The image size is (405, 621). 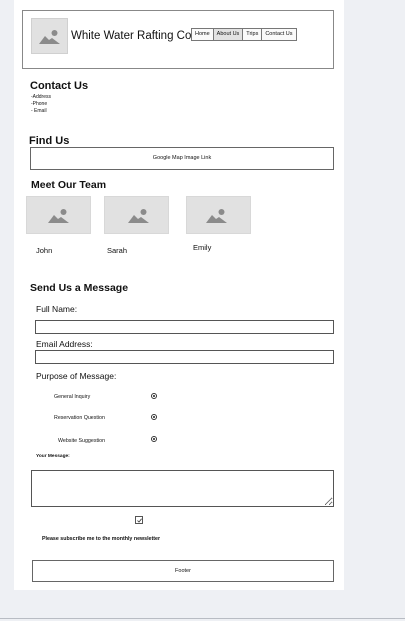 What do you see at coordinates (182, 158) in the screenshot?
I see `google-map-link: Google Map Image Link` at bounding box center [182, 158].